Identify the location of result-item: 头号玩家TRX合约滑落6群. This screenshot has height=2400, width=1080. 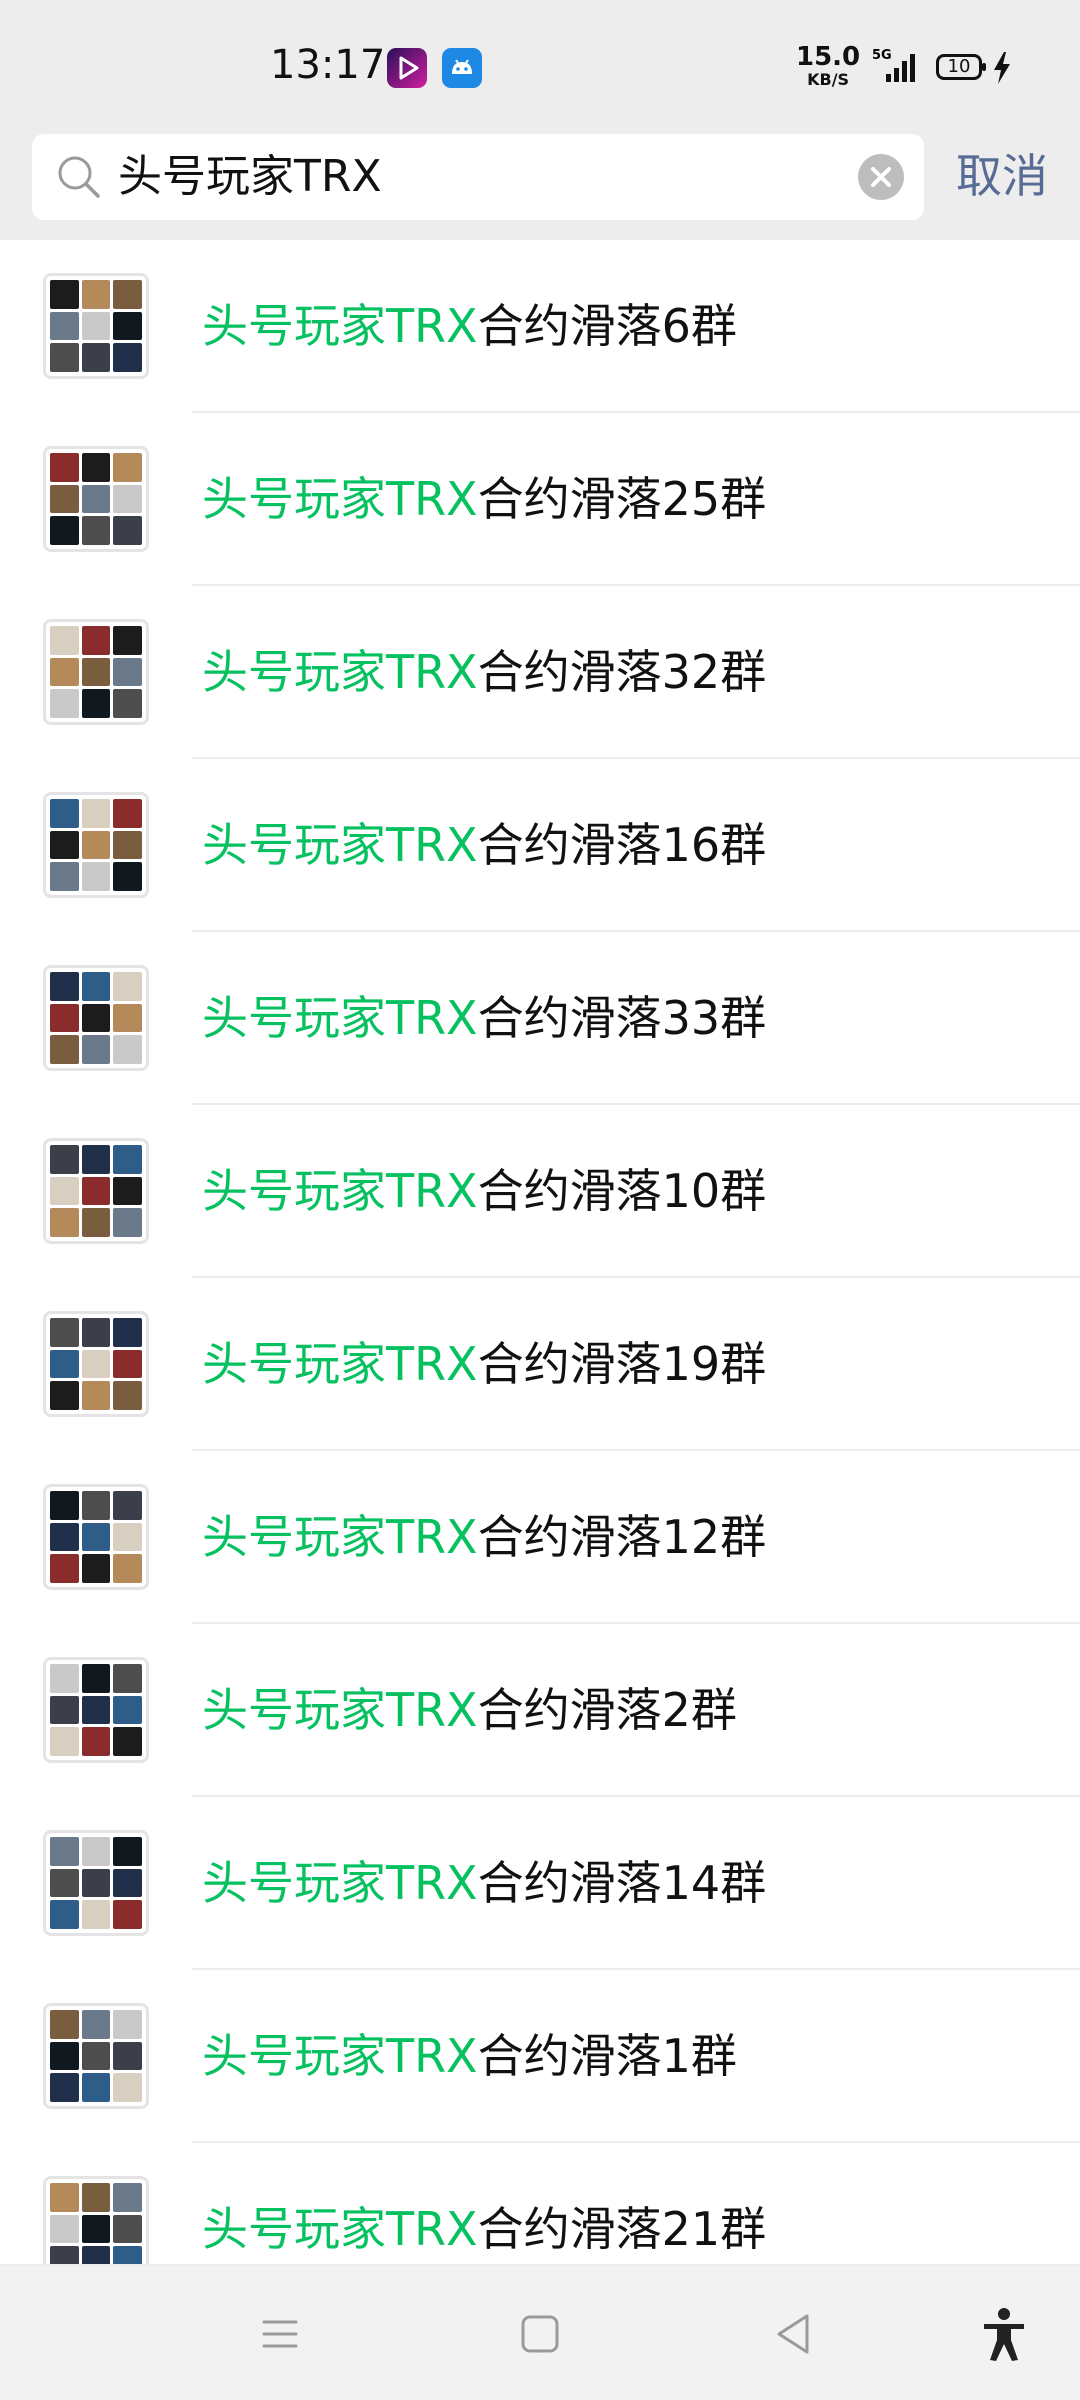
(540, 326).